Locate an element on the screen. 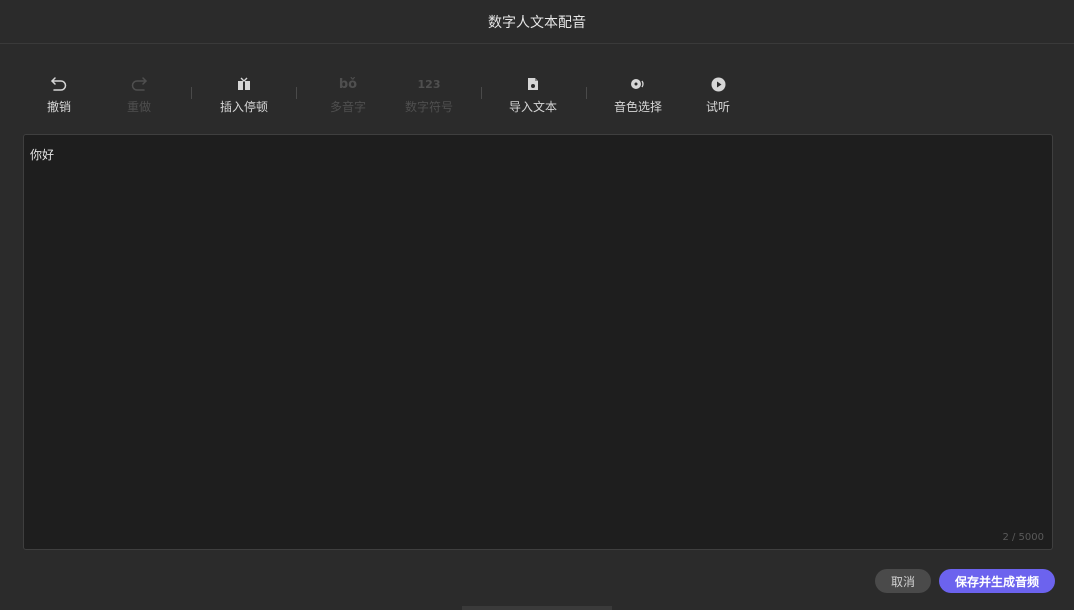 The height and width of the screenshot is (610, 1074). dialog-title: 数字人文本配音 is located at coordinates (537, 22).